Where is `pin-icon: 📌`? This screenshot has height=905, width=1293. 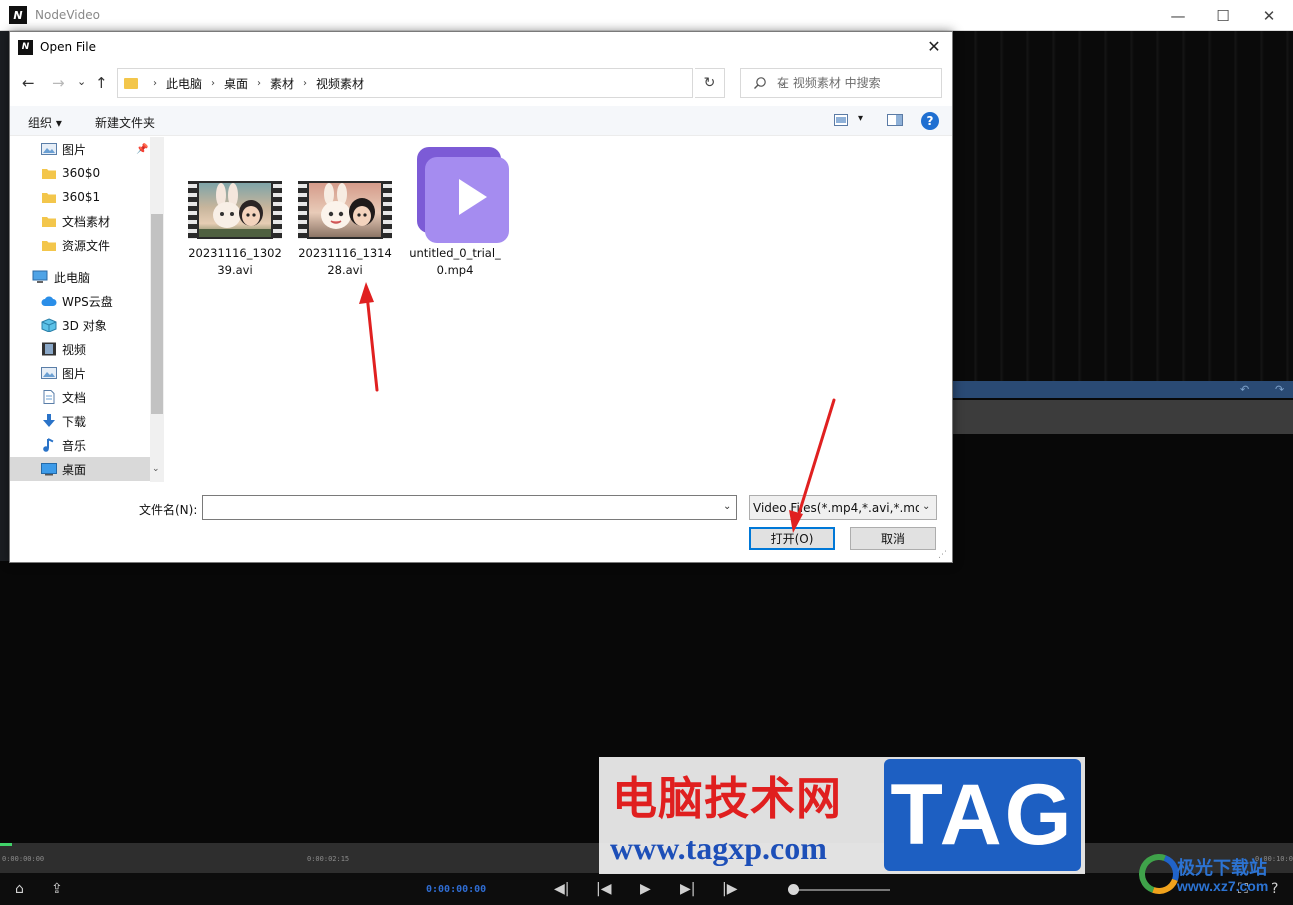
pin-icon: 📌 is located at coordinates (142, 149).